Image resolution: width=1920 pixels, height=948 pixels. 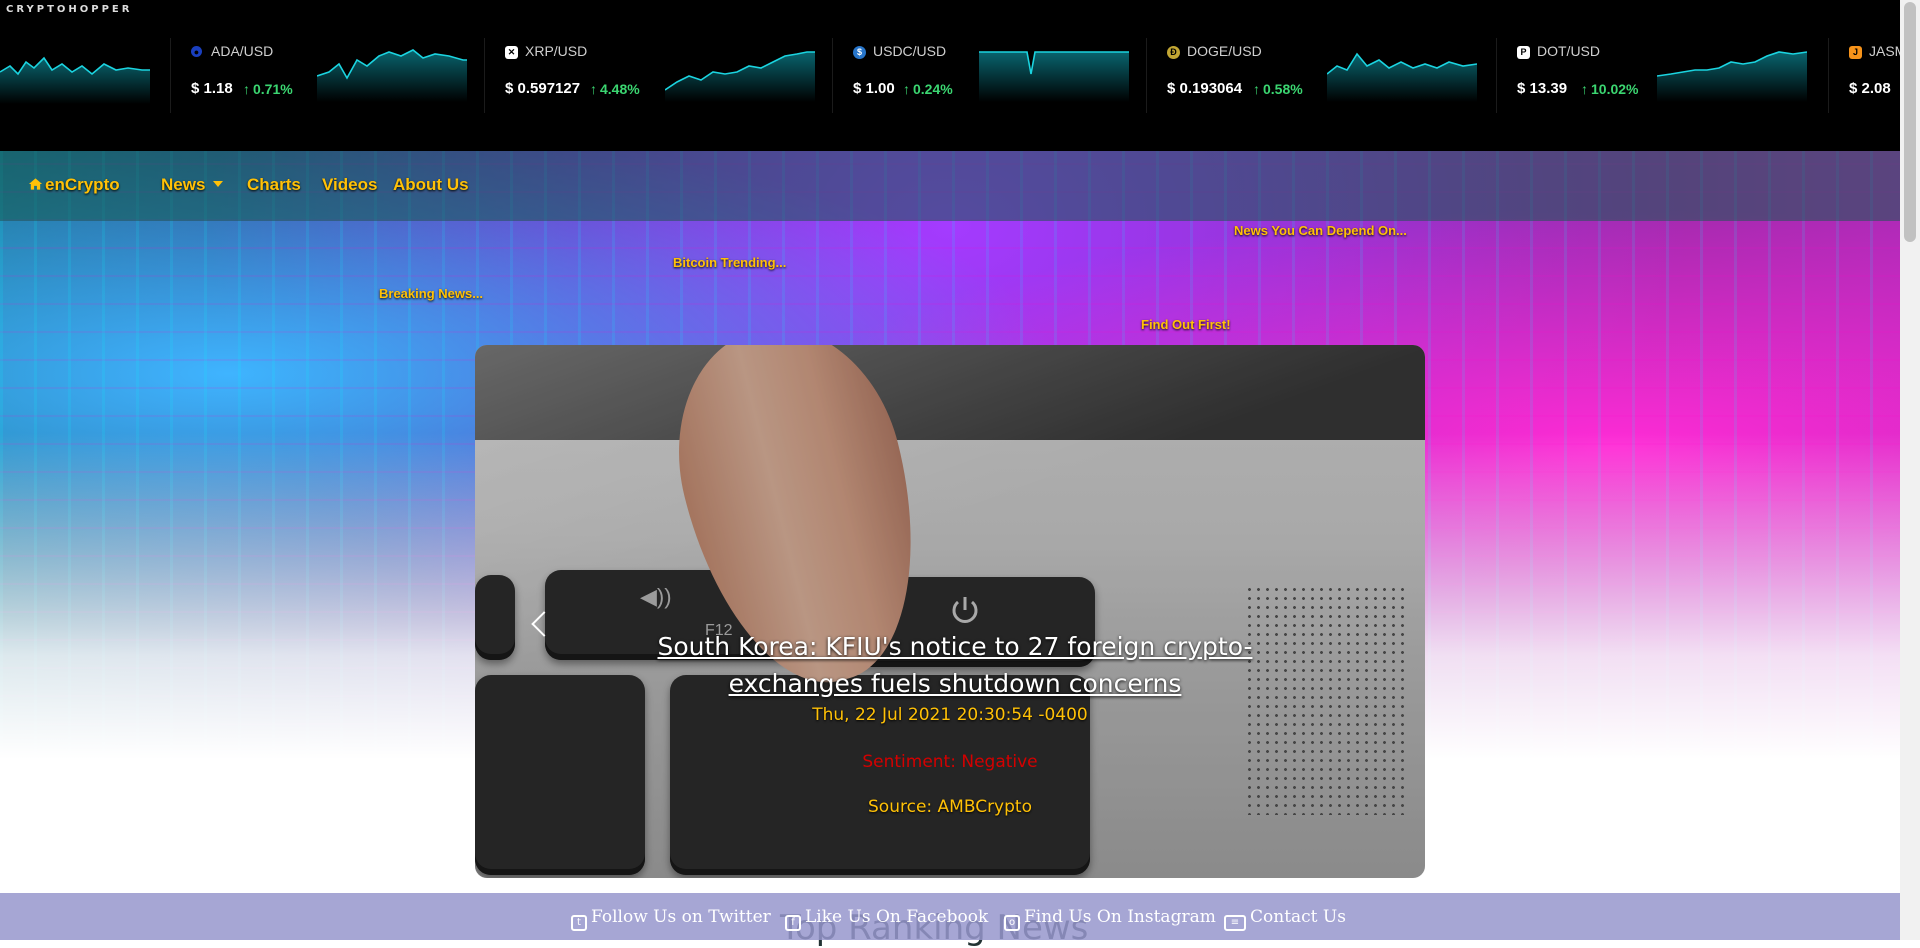 What do you see at coordinates (1653, 75) in the screenshot?
I see `ticker-item-dot: P DOT/USD $ 13.39 ↑ 10.02%` at bounding box center [1653, 75].